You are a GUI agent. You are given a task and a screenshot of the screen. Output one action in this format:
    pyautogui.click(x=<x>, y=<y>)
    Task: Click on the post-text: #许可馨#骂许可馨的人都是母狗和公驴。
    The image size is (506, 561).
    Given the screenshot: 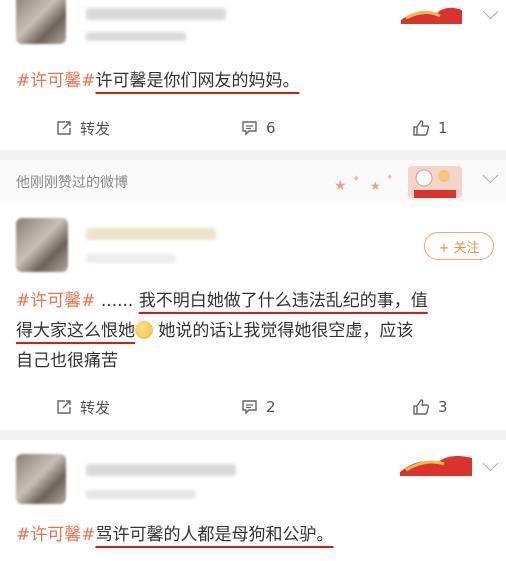 What is the action you would take?
    pyautogui.click(x=254, y=535)
    